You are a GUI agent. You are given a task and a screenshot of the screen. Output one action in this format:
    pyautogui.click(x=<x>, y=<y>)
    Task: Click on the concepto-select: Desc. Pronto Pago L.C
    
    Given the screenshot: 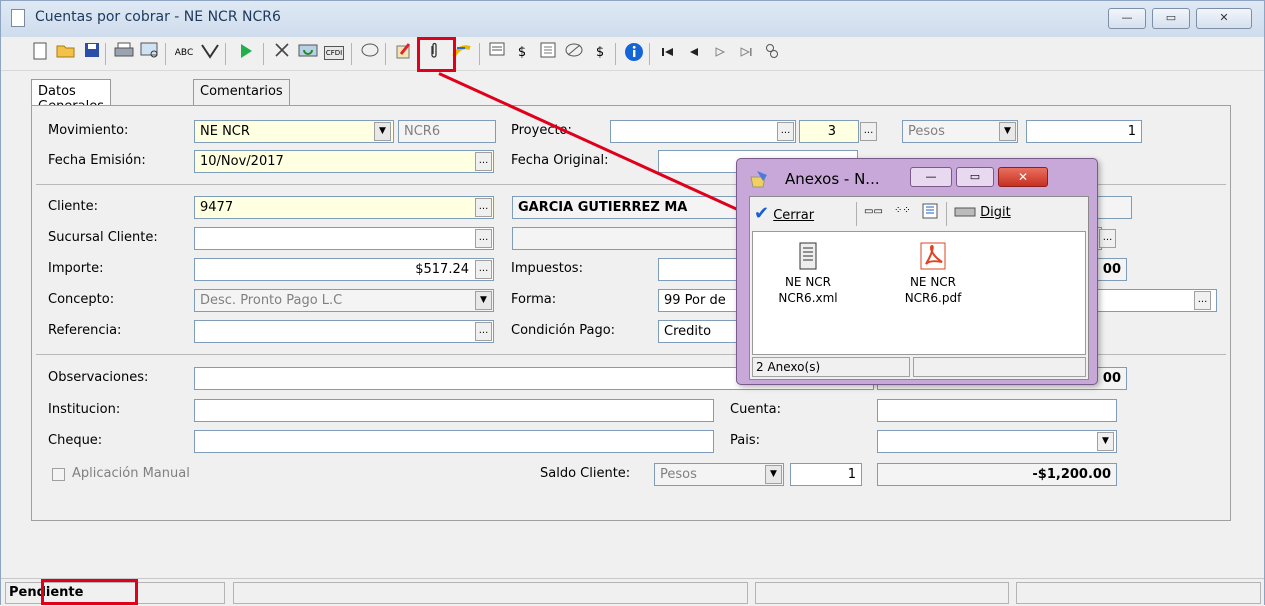 What is the action you would take?
    pyautogui.click(x=344, y=300)
    